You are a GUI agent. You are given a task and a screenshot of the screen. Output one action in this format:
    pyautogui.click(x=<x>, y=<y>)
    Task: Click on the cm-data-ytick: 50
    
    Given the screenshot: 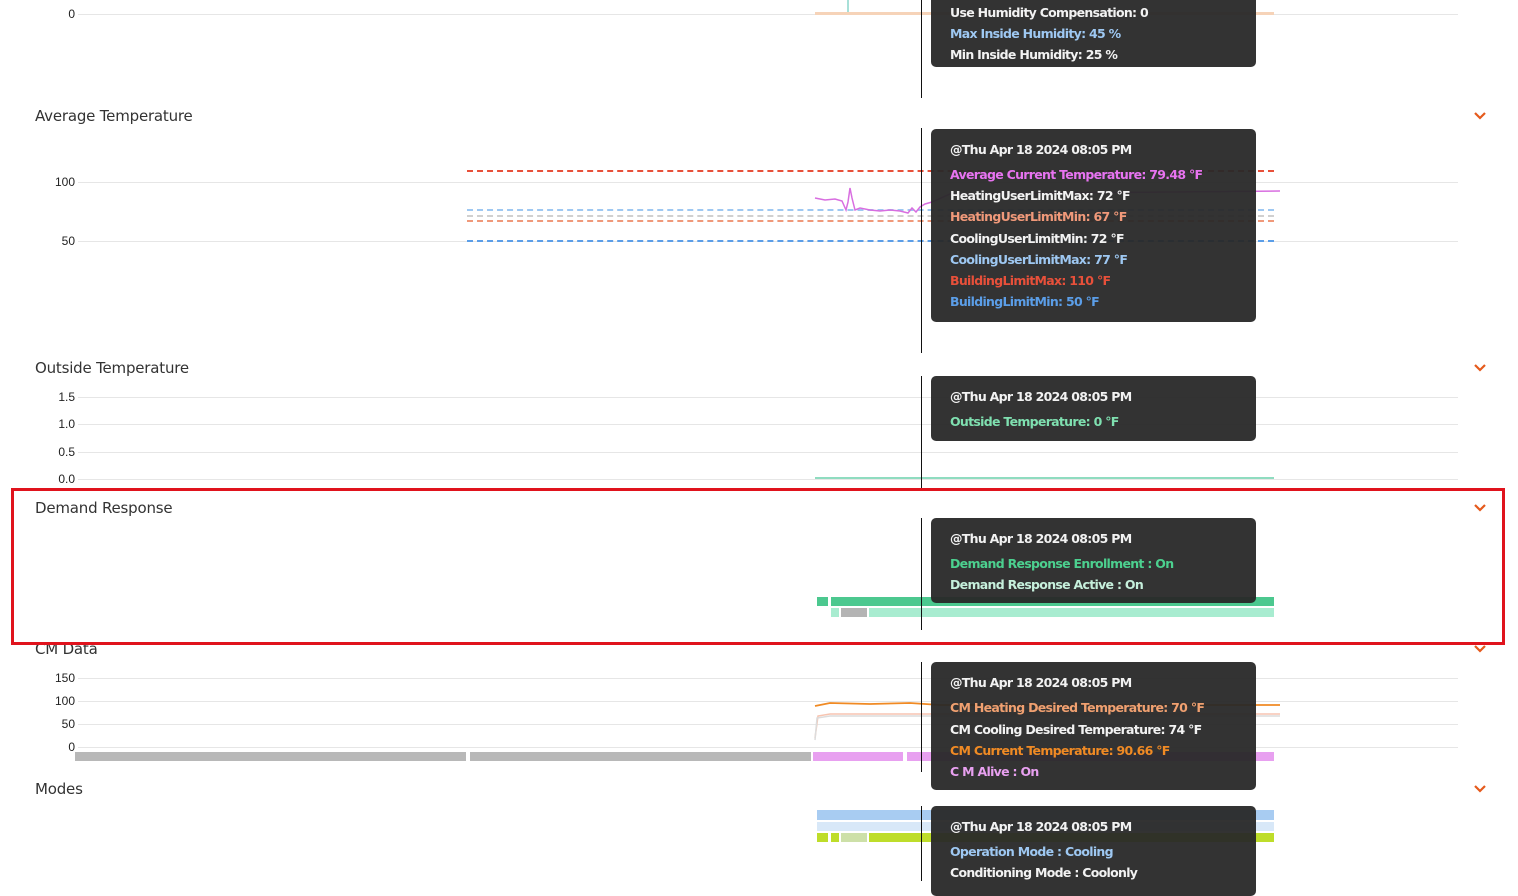 What is the action you would take?
    pyautogui.click(x=68, y=724)
    